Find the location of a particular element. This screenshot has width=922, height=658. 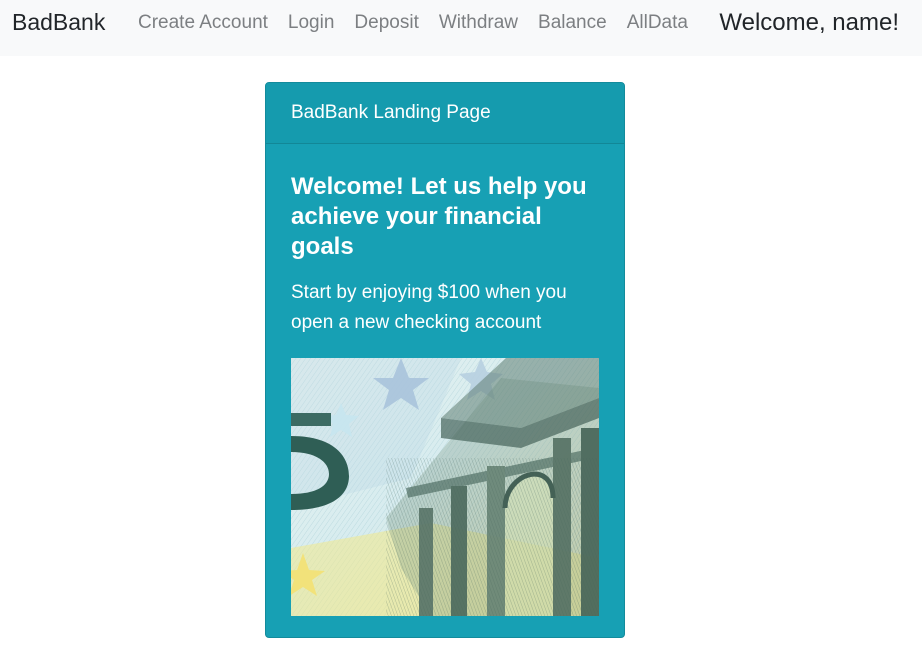

banknote-image is located at coordinates (445, 487).